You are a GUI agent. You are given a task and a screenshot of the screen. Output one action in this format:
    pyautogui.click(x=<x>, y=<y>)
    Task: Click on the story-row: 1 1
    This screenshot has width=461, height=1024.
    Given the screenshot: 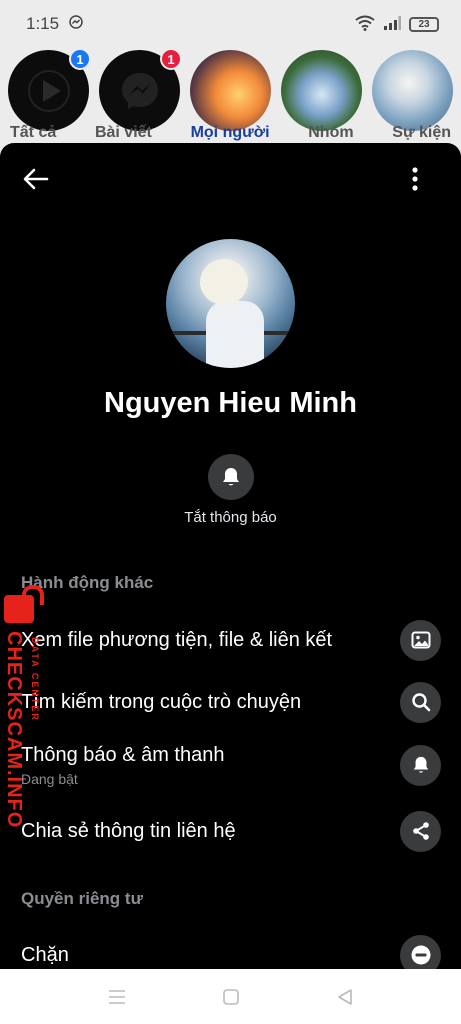 What is the action you would take?
    pyautogui.click(x=230, y=89)
    